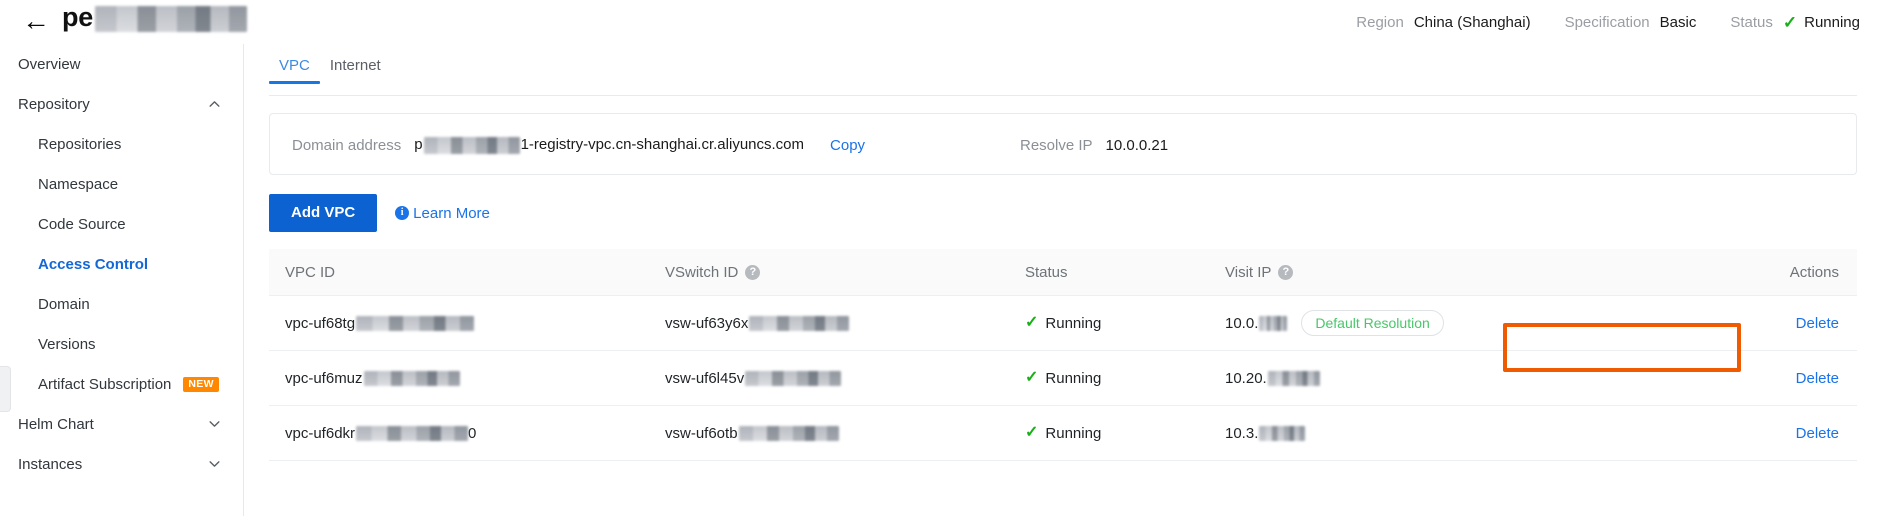  I want to click on redacted-domain-block, so click(471, 145).